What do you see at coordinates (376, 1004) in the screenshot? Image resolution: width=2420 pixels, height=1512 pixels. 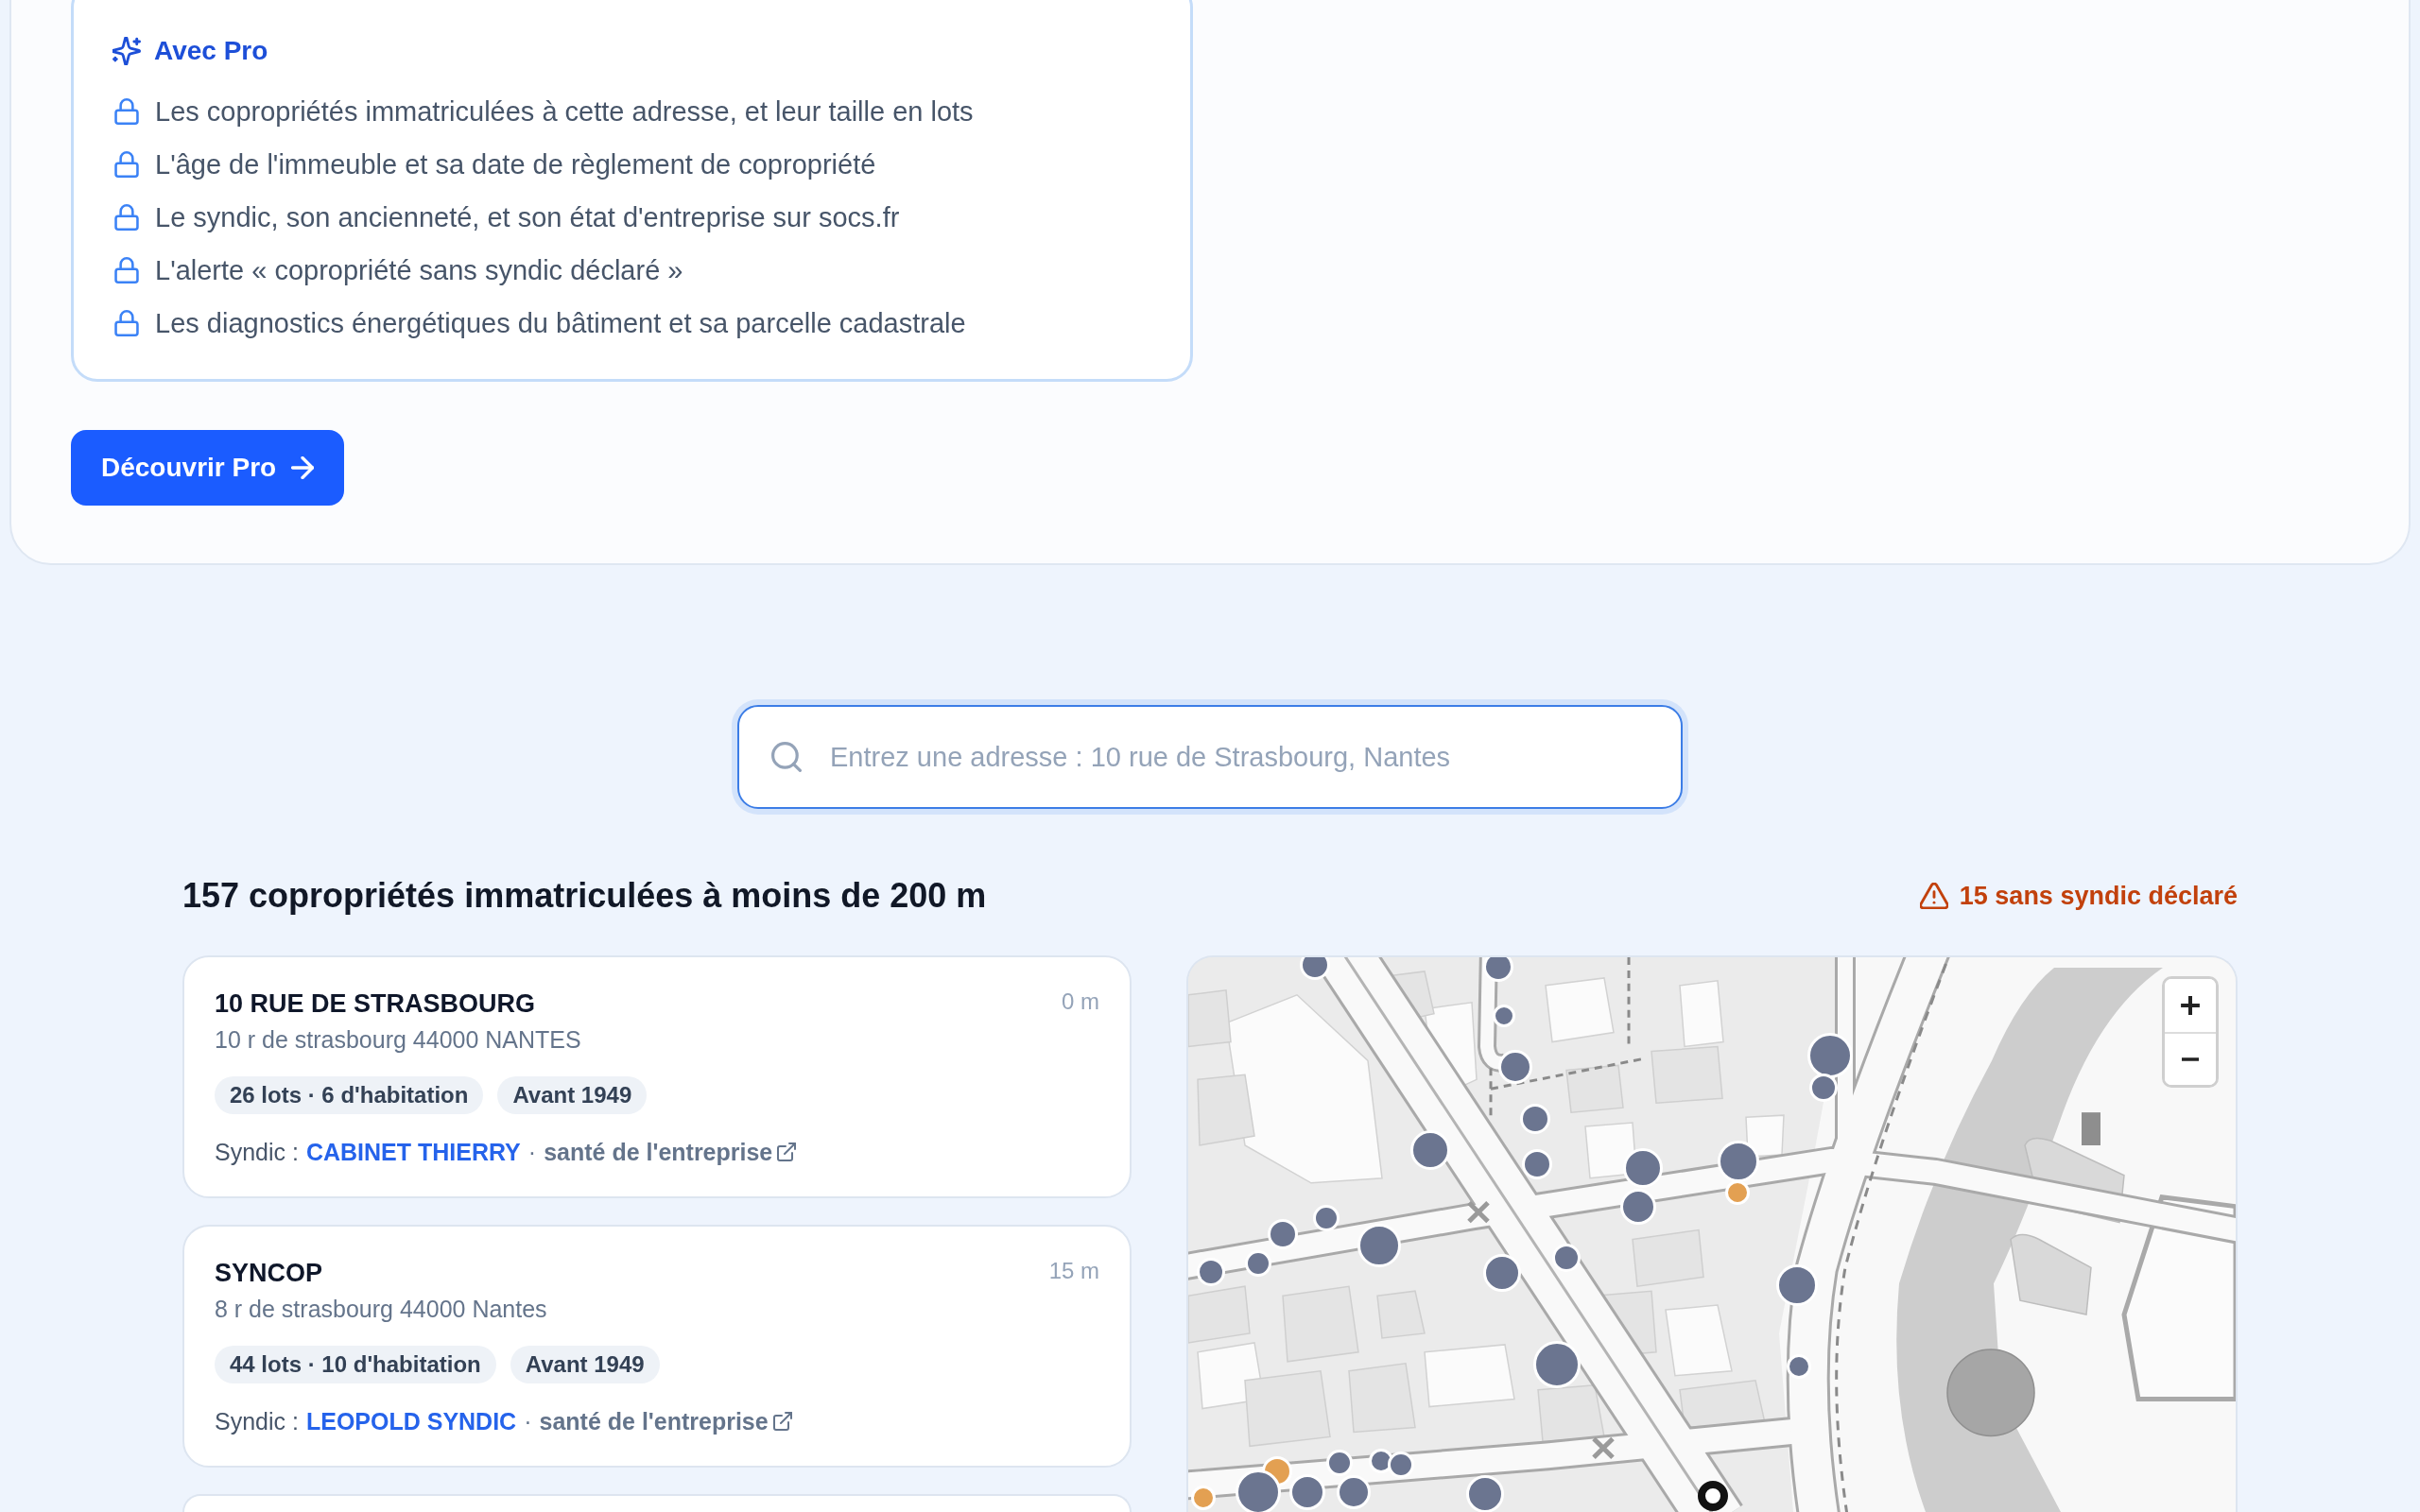 I see `listing-name: 10 RUE DE STRASBOURG` at bounding box center [376, 1004].